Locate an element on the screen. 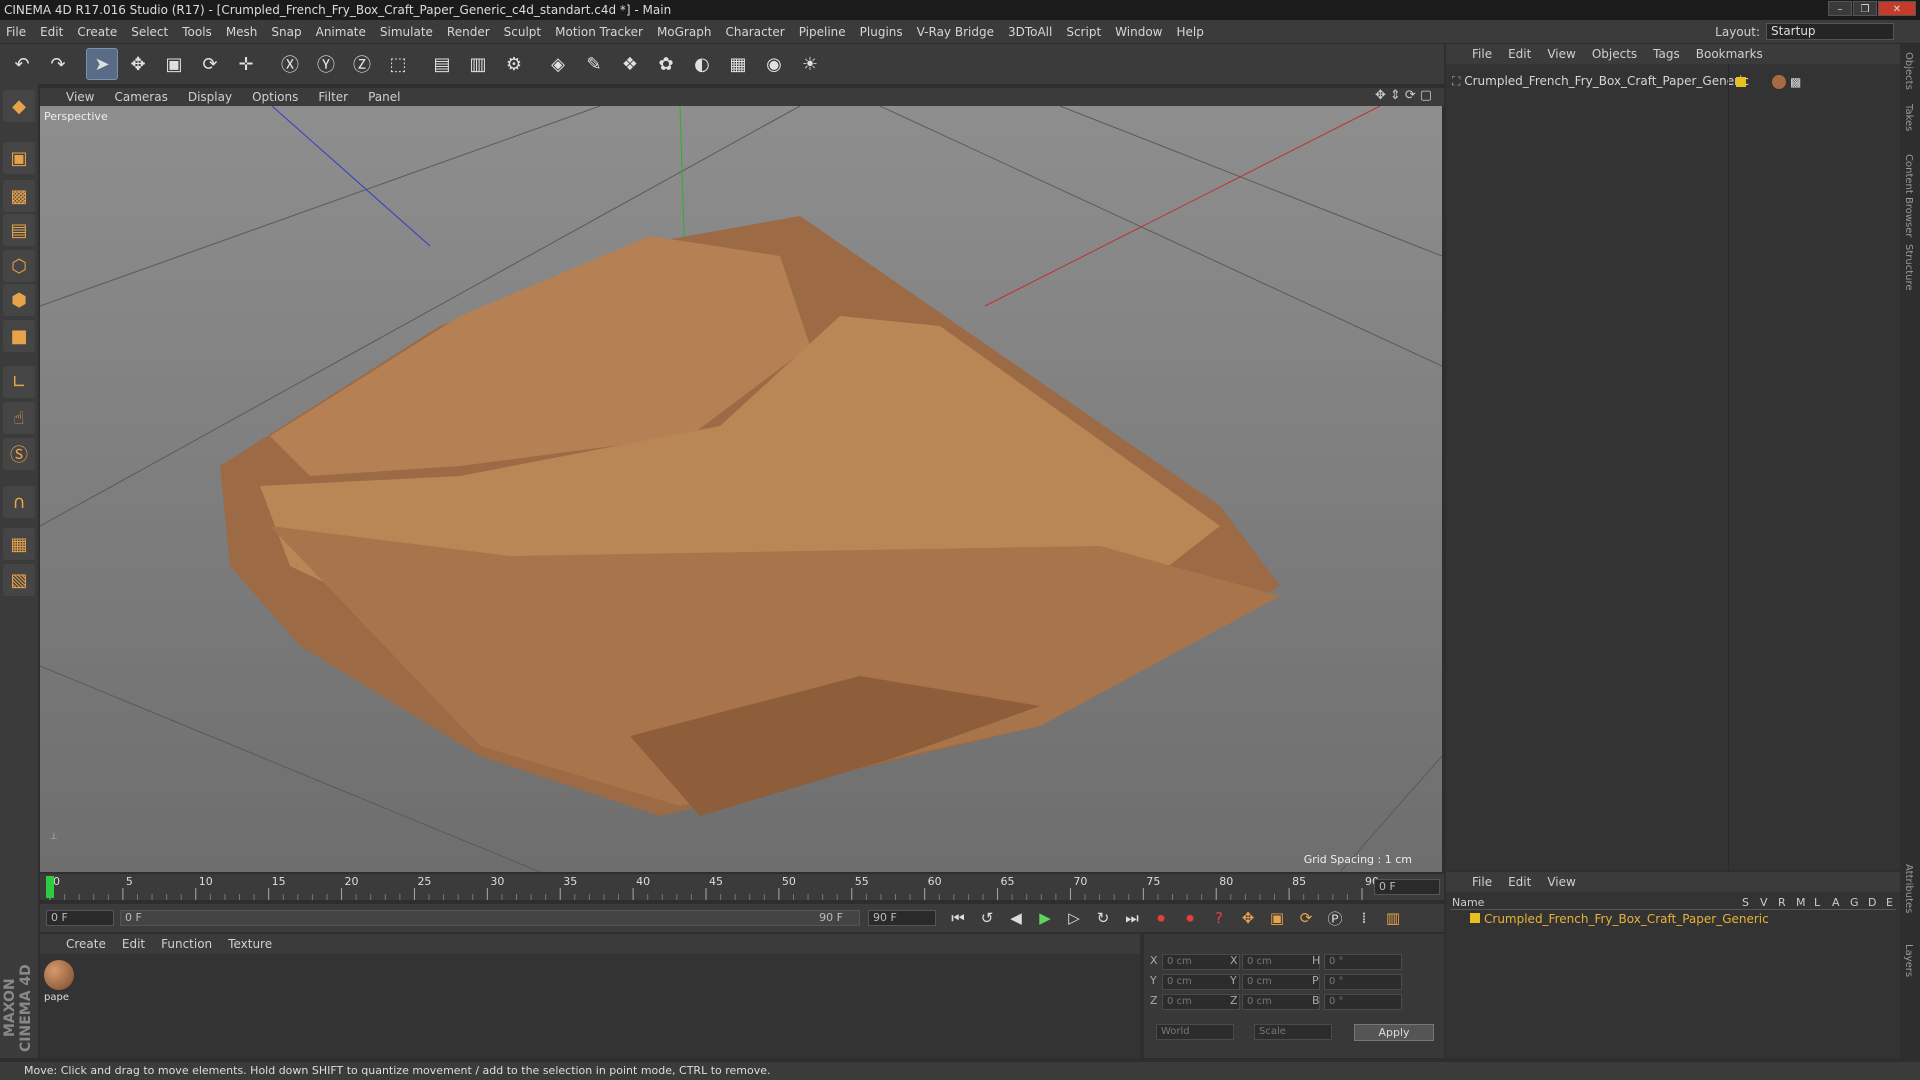 This screenshot has height=1080, width=1920. menu-file: File is located at coordinates (16, 32).